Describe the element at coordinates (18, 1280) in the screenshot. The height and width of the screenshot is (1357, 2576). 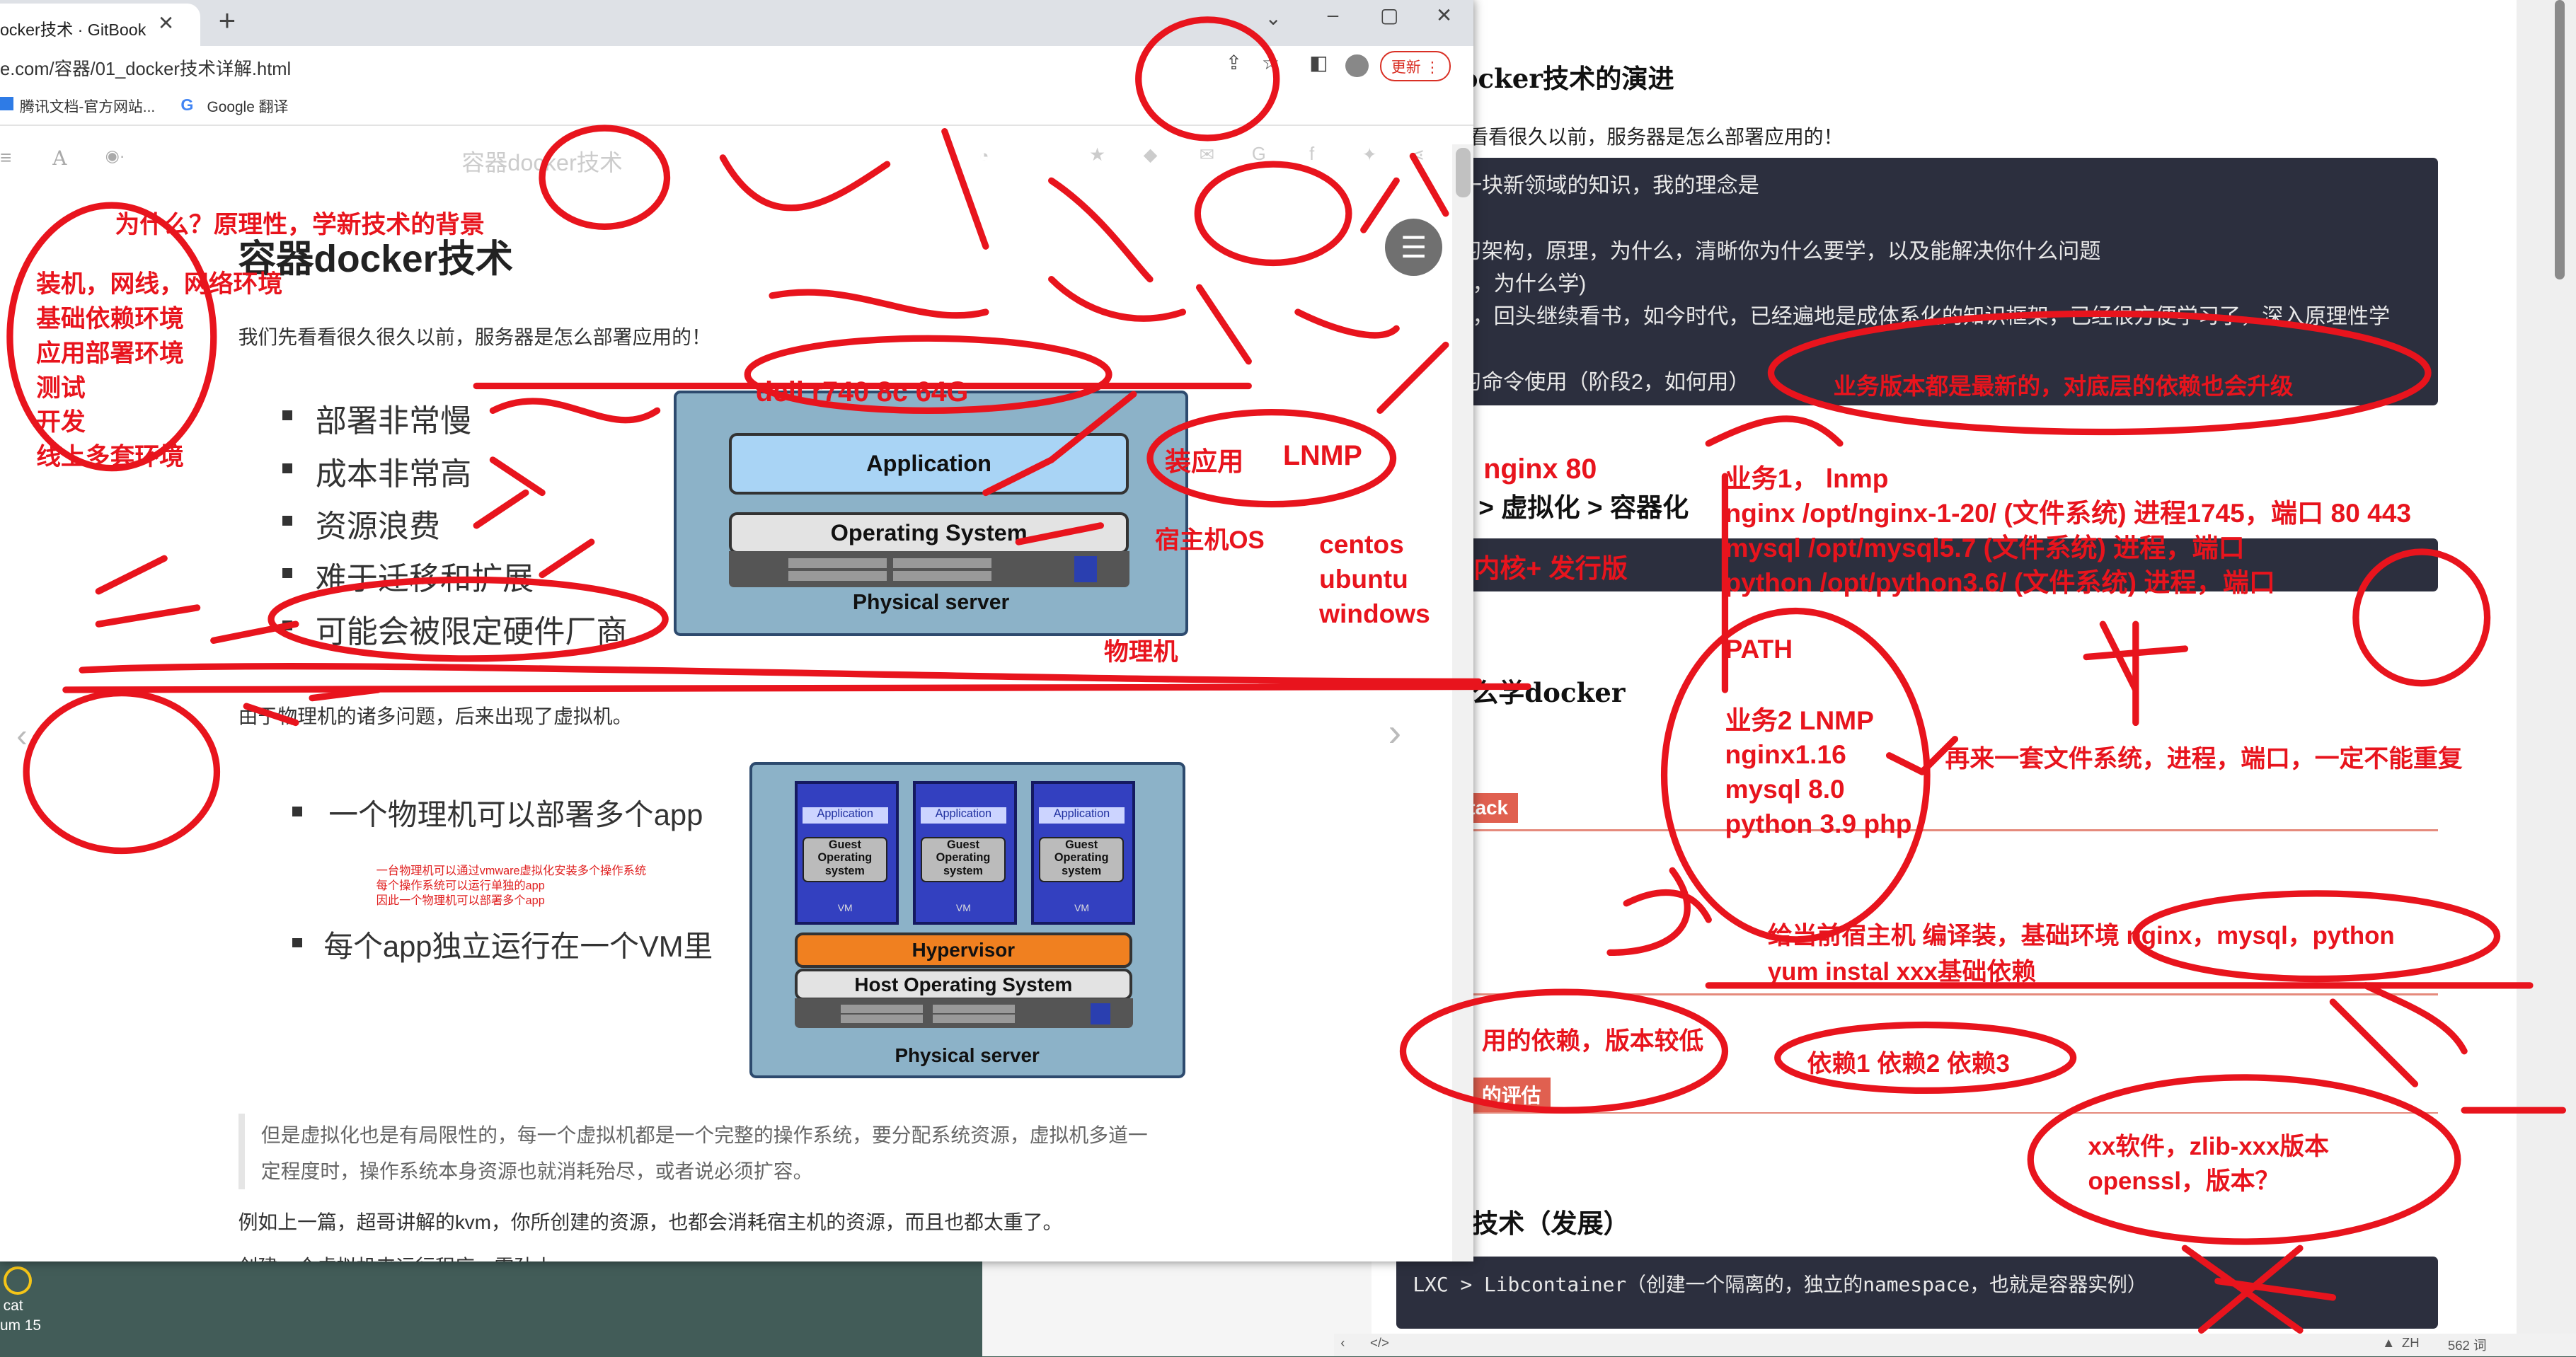
I see `tomcat-desktop-icon` at that location.